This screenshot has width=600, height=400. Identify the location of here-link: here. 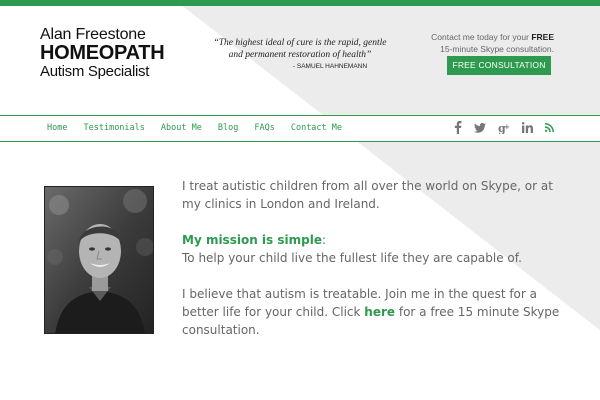
(379, 312).